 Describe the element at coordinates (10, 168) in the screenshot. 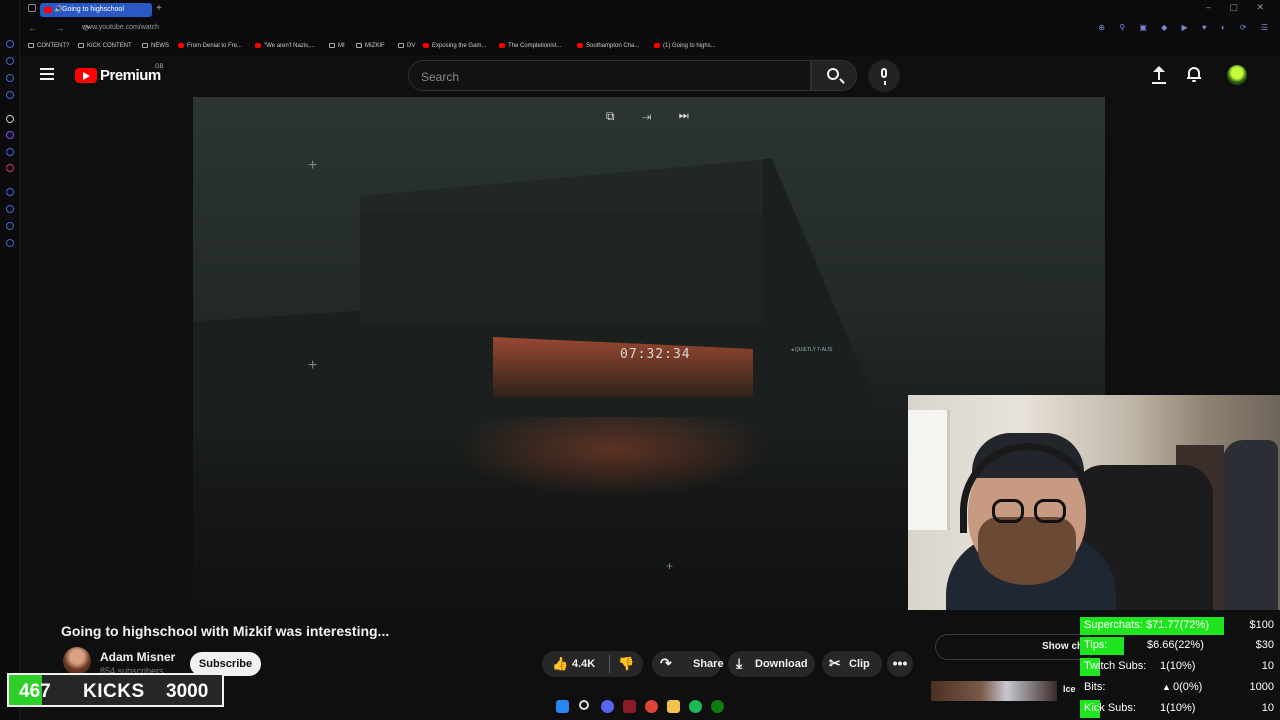

I see `instagram-icon` at that location.